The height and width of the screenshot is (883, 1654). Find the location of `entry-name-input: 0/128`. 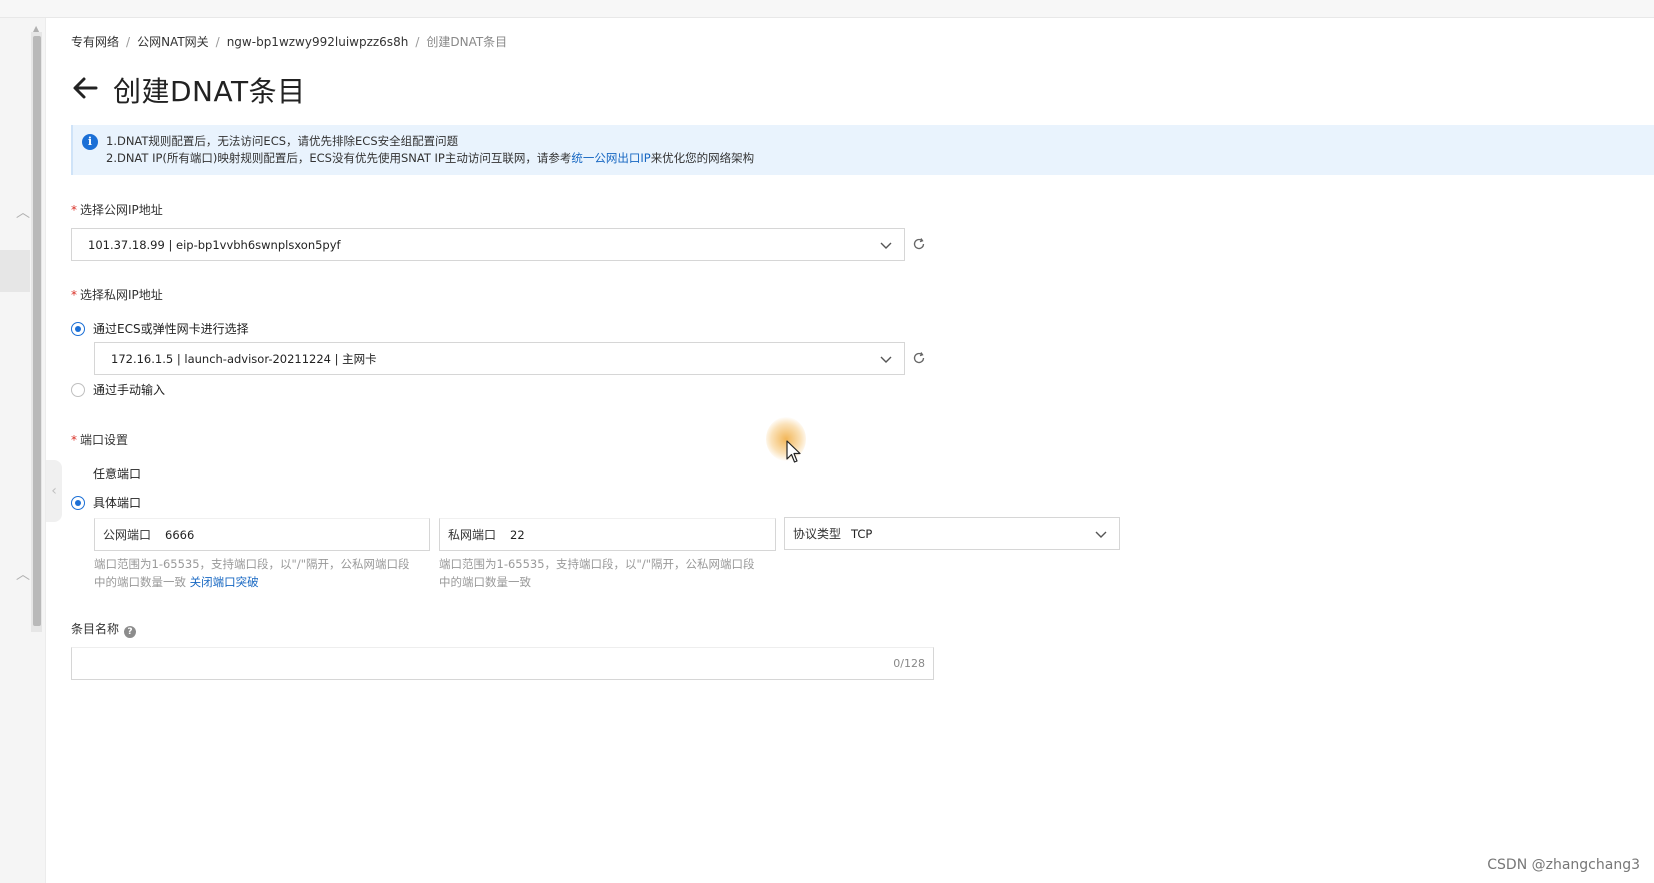

entry-name-input: 0/128 is located at coordinates (502, 663).